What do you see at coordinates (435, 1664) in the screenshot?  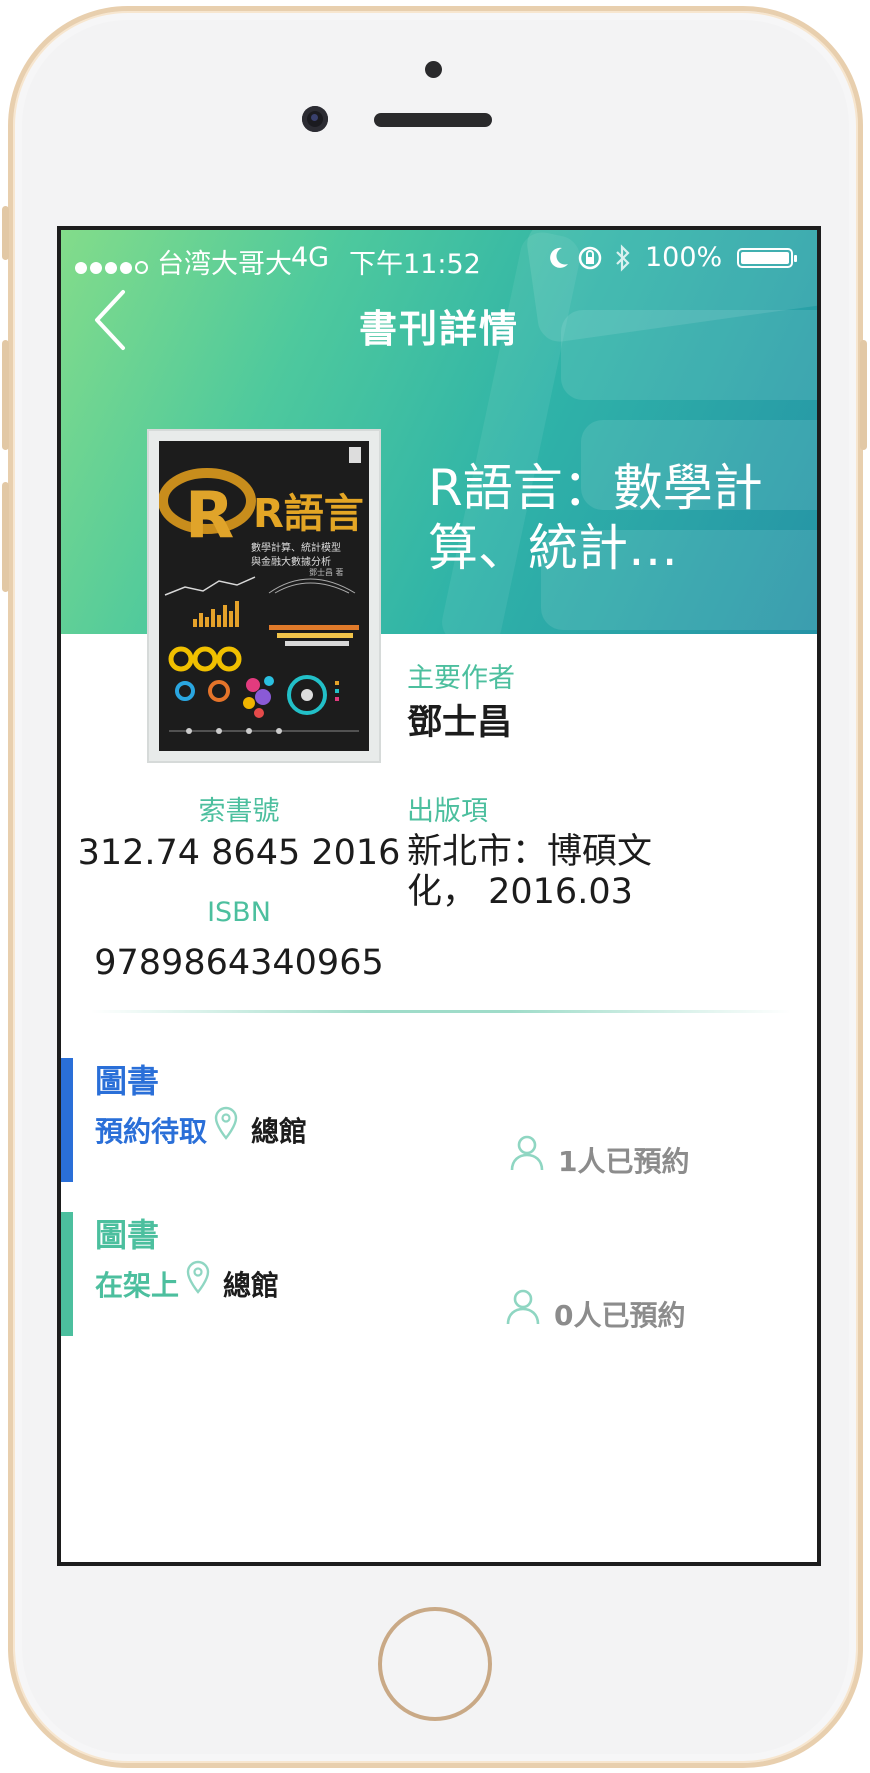 I see `home-button` at bounding box center [435, 1664].